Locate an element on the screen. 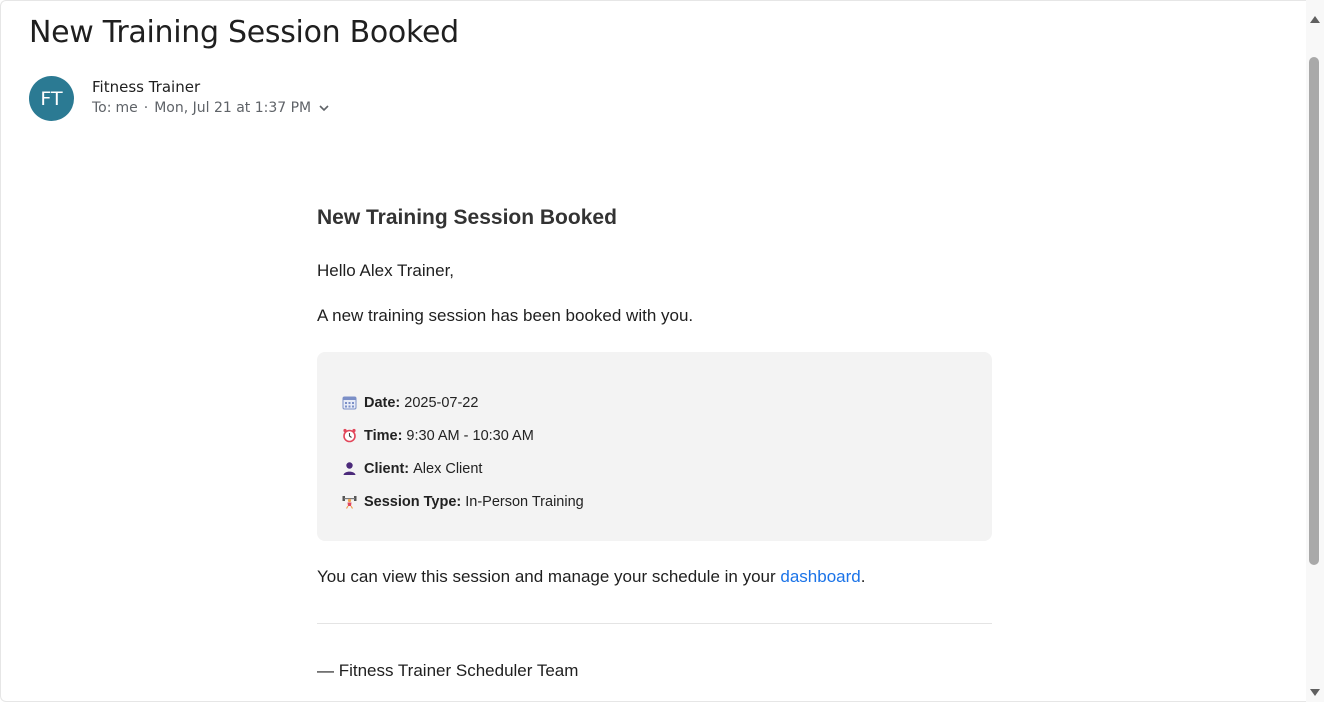  body-heading: New Training Session Booked is located at coordinates (467, 217).